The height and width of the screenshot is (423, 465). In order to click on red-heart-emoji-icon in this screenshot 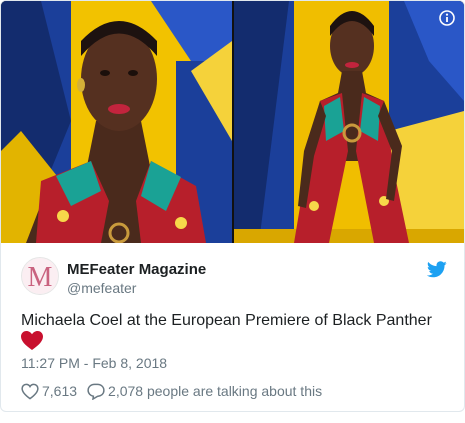, I will do `click(32, 341)`.